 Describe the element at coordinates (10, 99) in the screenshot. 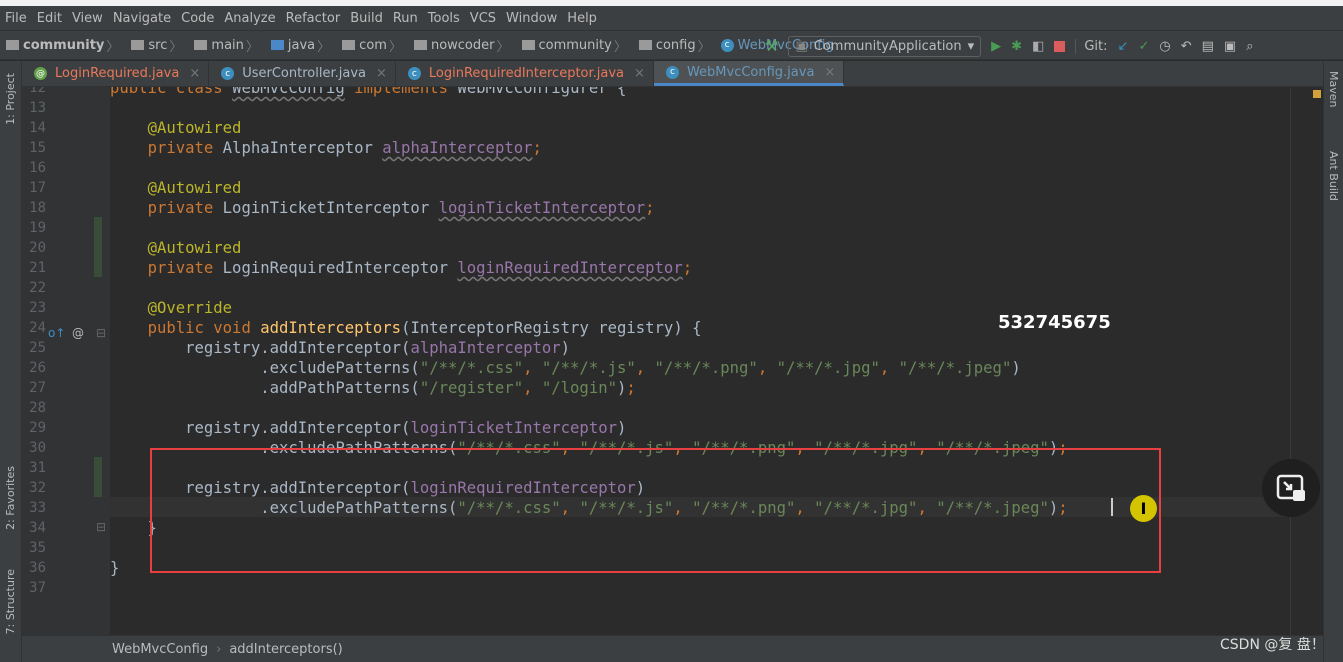

I see `tool-project: 1: Project` at that location.